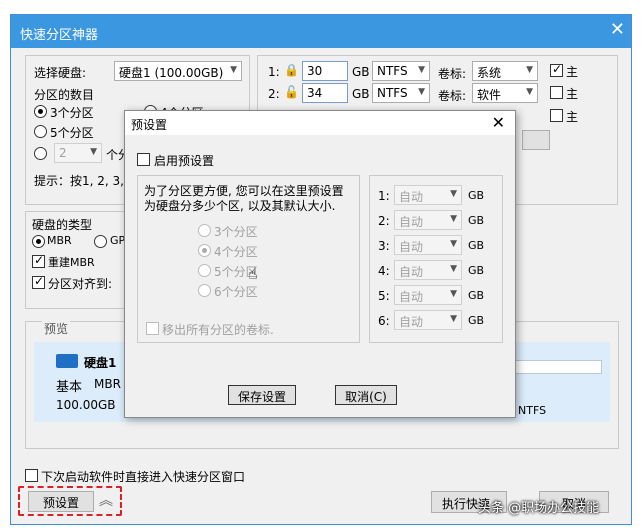 Image resolution: width=643 pixels, height=531 pixels. Describe the element at coordinates (262, 395) in the screenshot. I see `save-settings-button: 保存设置` at that location.